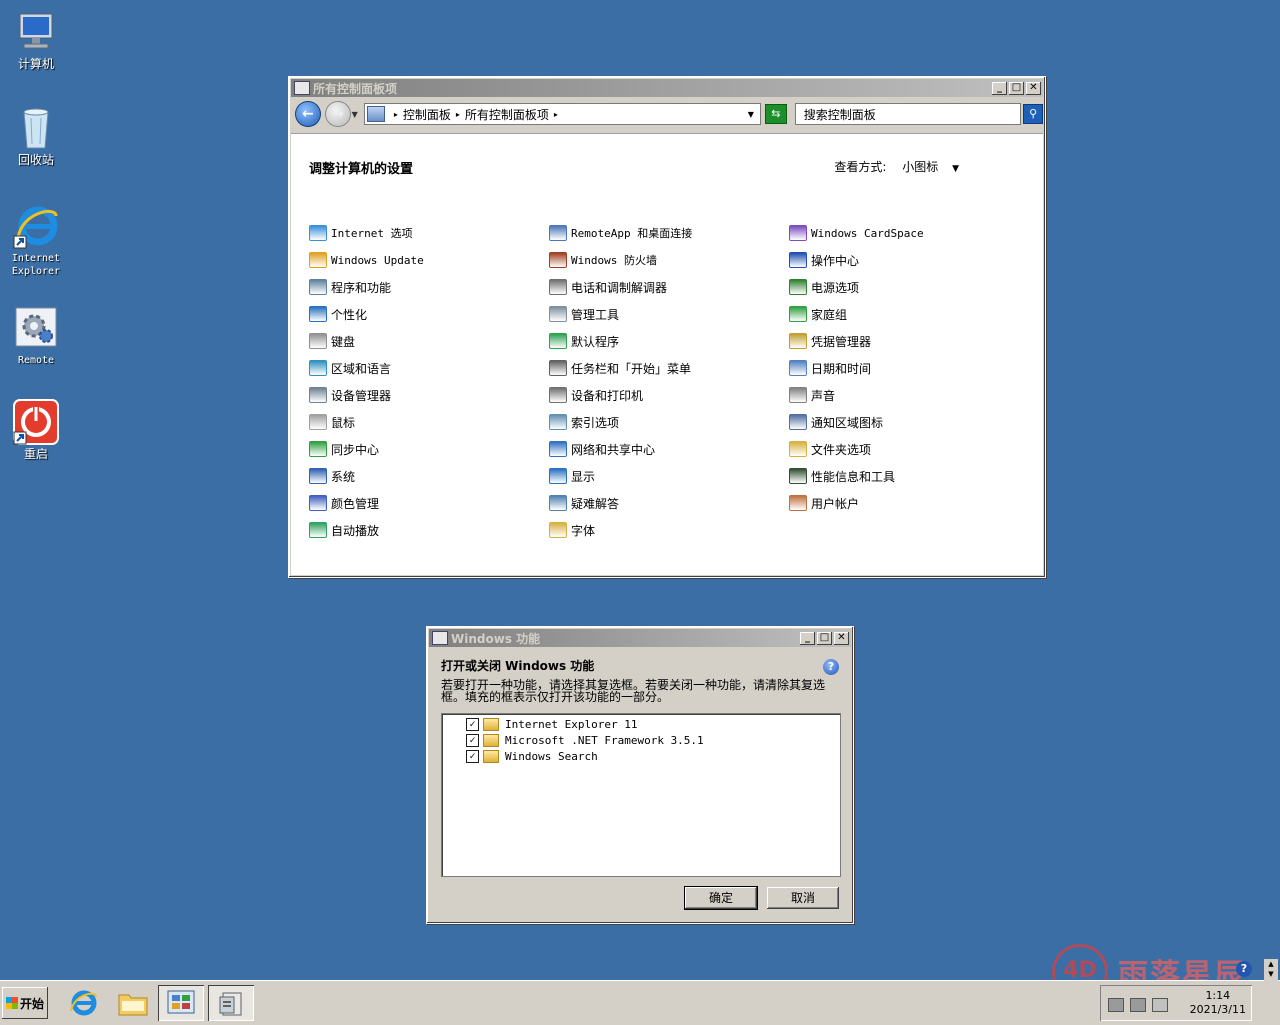 The height and width of the screenshot is (1025, 1280). Describe the element at coordinates (909, 449) in the screenshot. I see `cp-item: 文件夹选项` at that location.